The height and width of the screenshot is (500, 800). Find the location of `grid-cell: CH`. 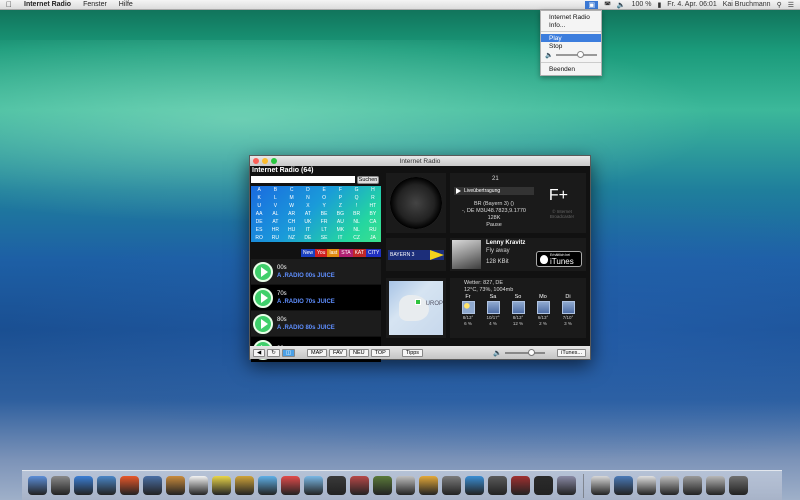

grid-cell: CH is located at coordinates (292, 222).